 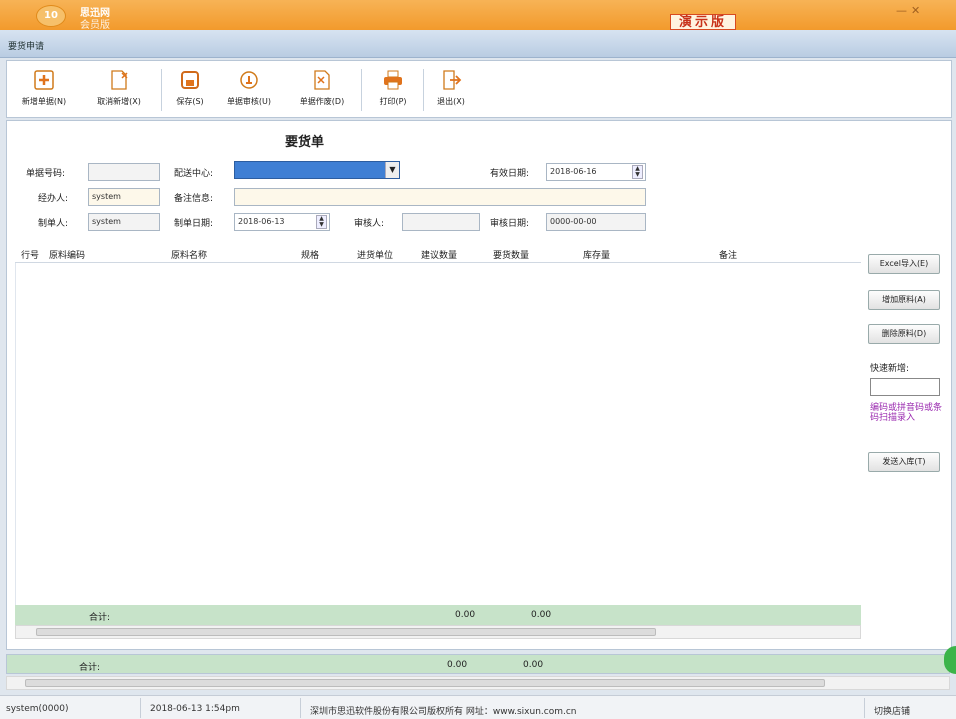 I want to click on doc-no-field, so click(x=124, y=172).